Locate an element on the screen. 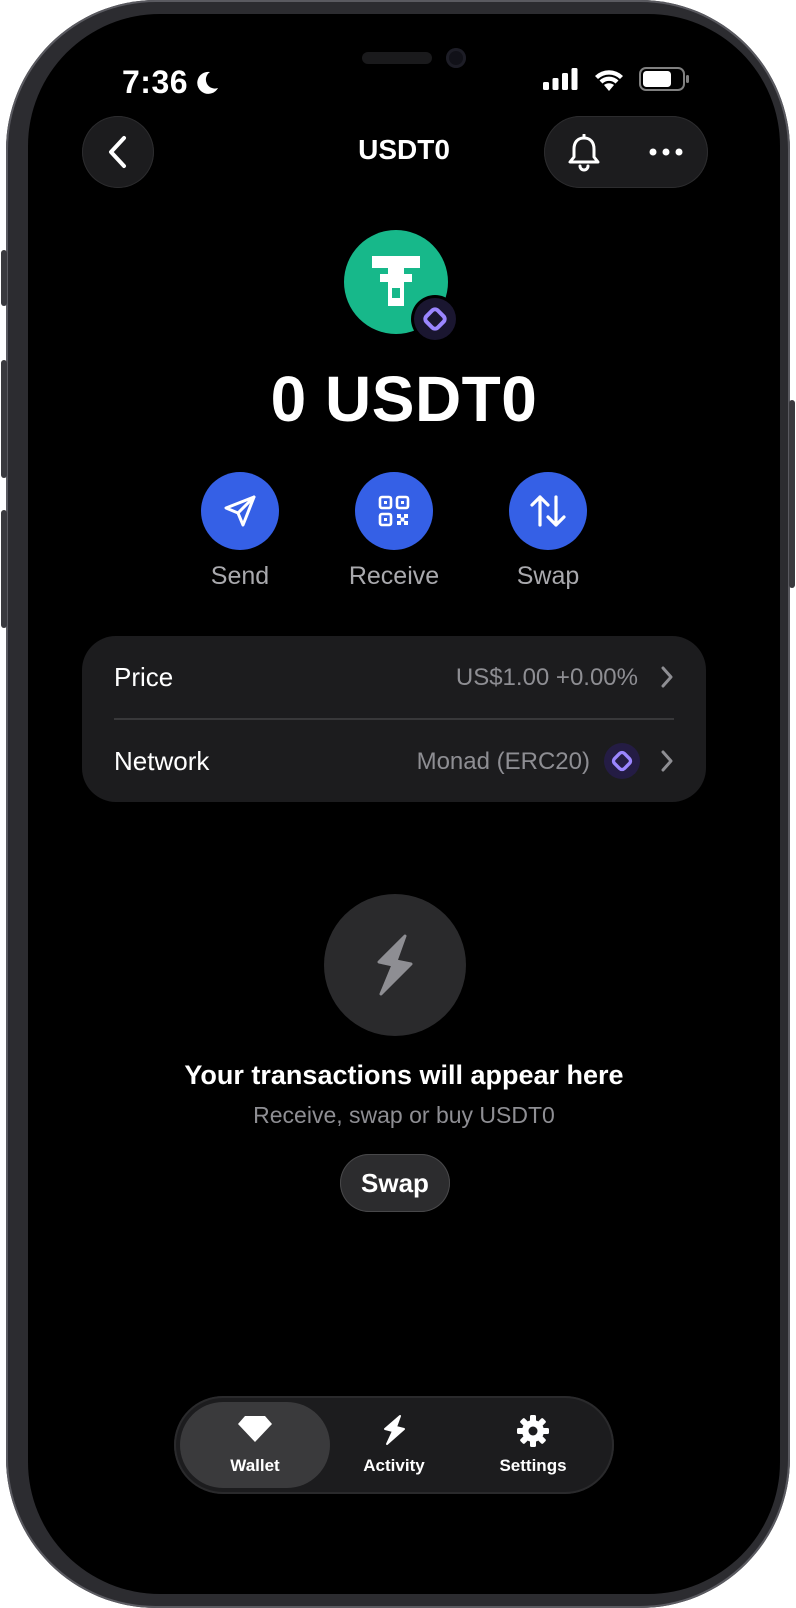 This screenshot has width=796, height=1608. network-label: Network is located at coordinates (162, 761).